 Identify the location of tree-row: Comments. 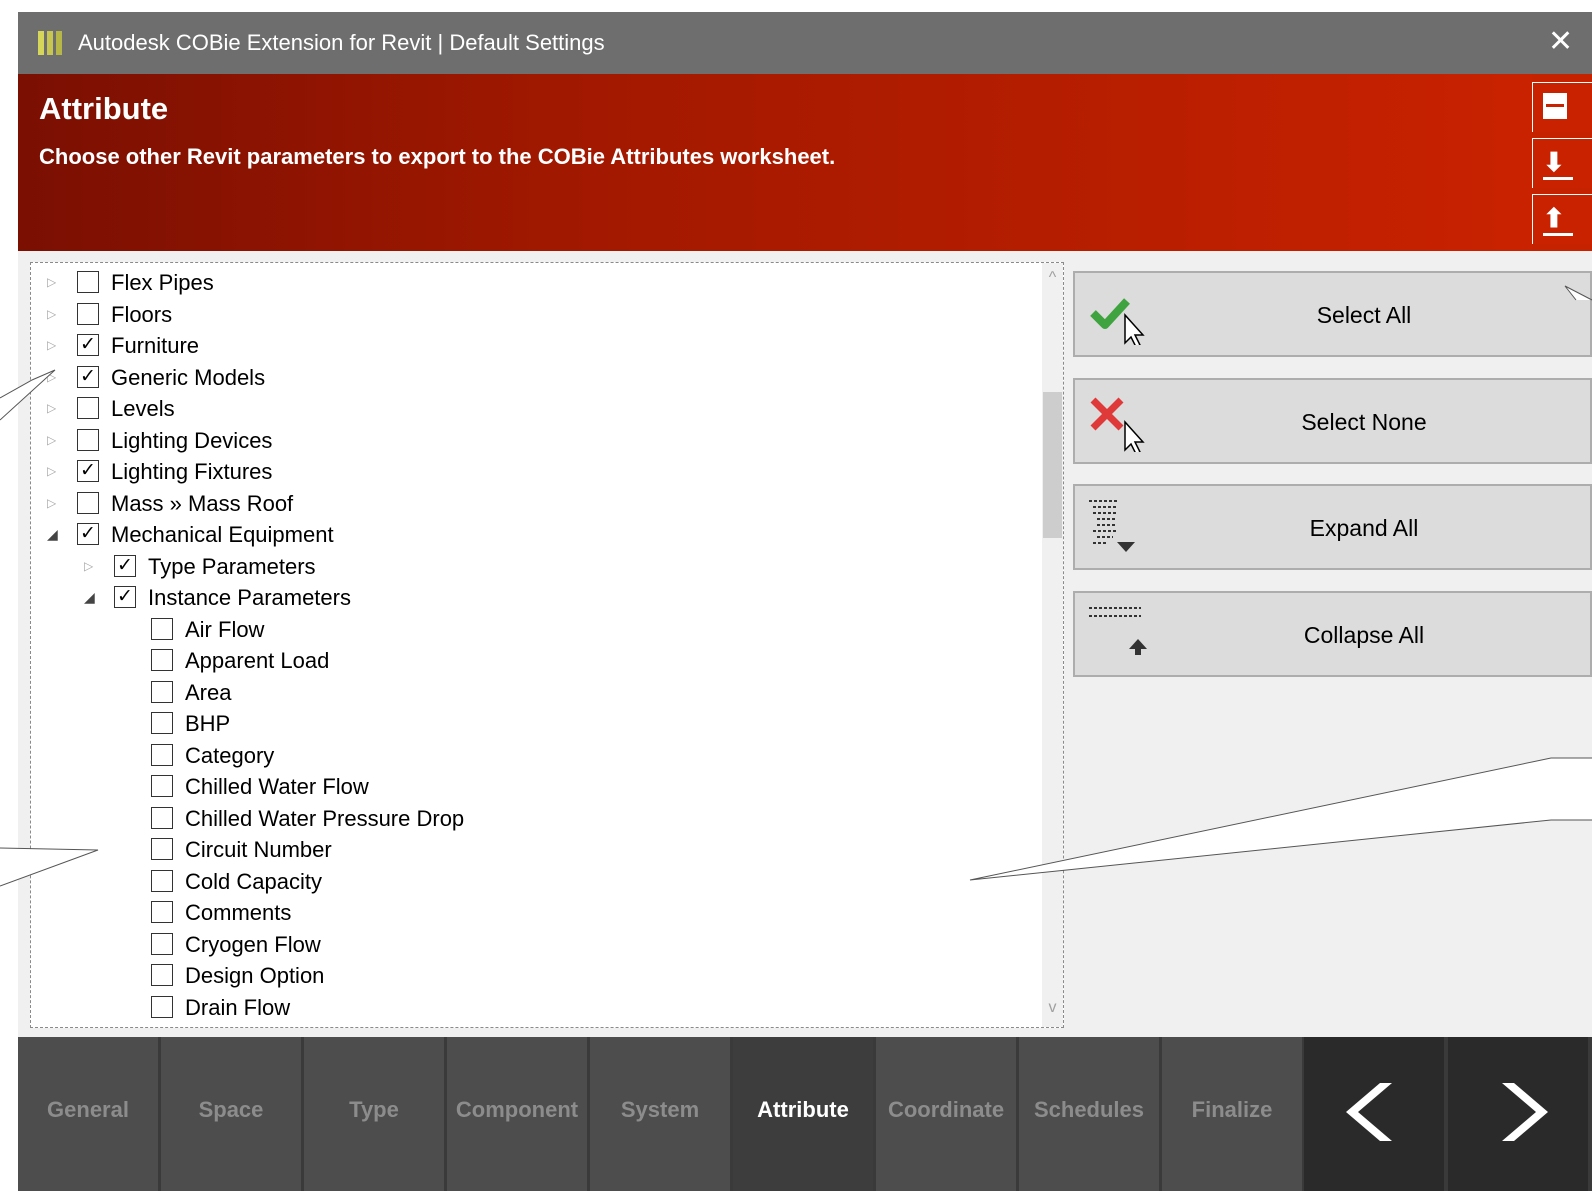
(531, 912).